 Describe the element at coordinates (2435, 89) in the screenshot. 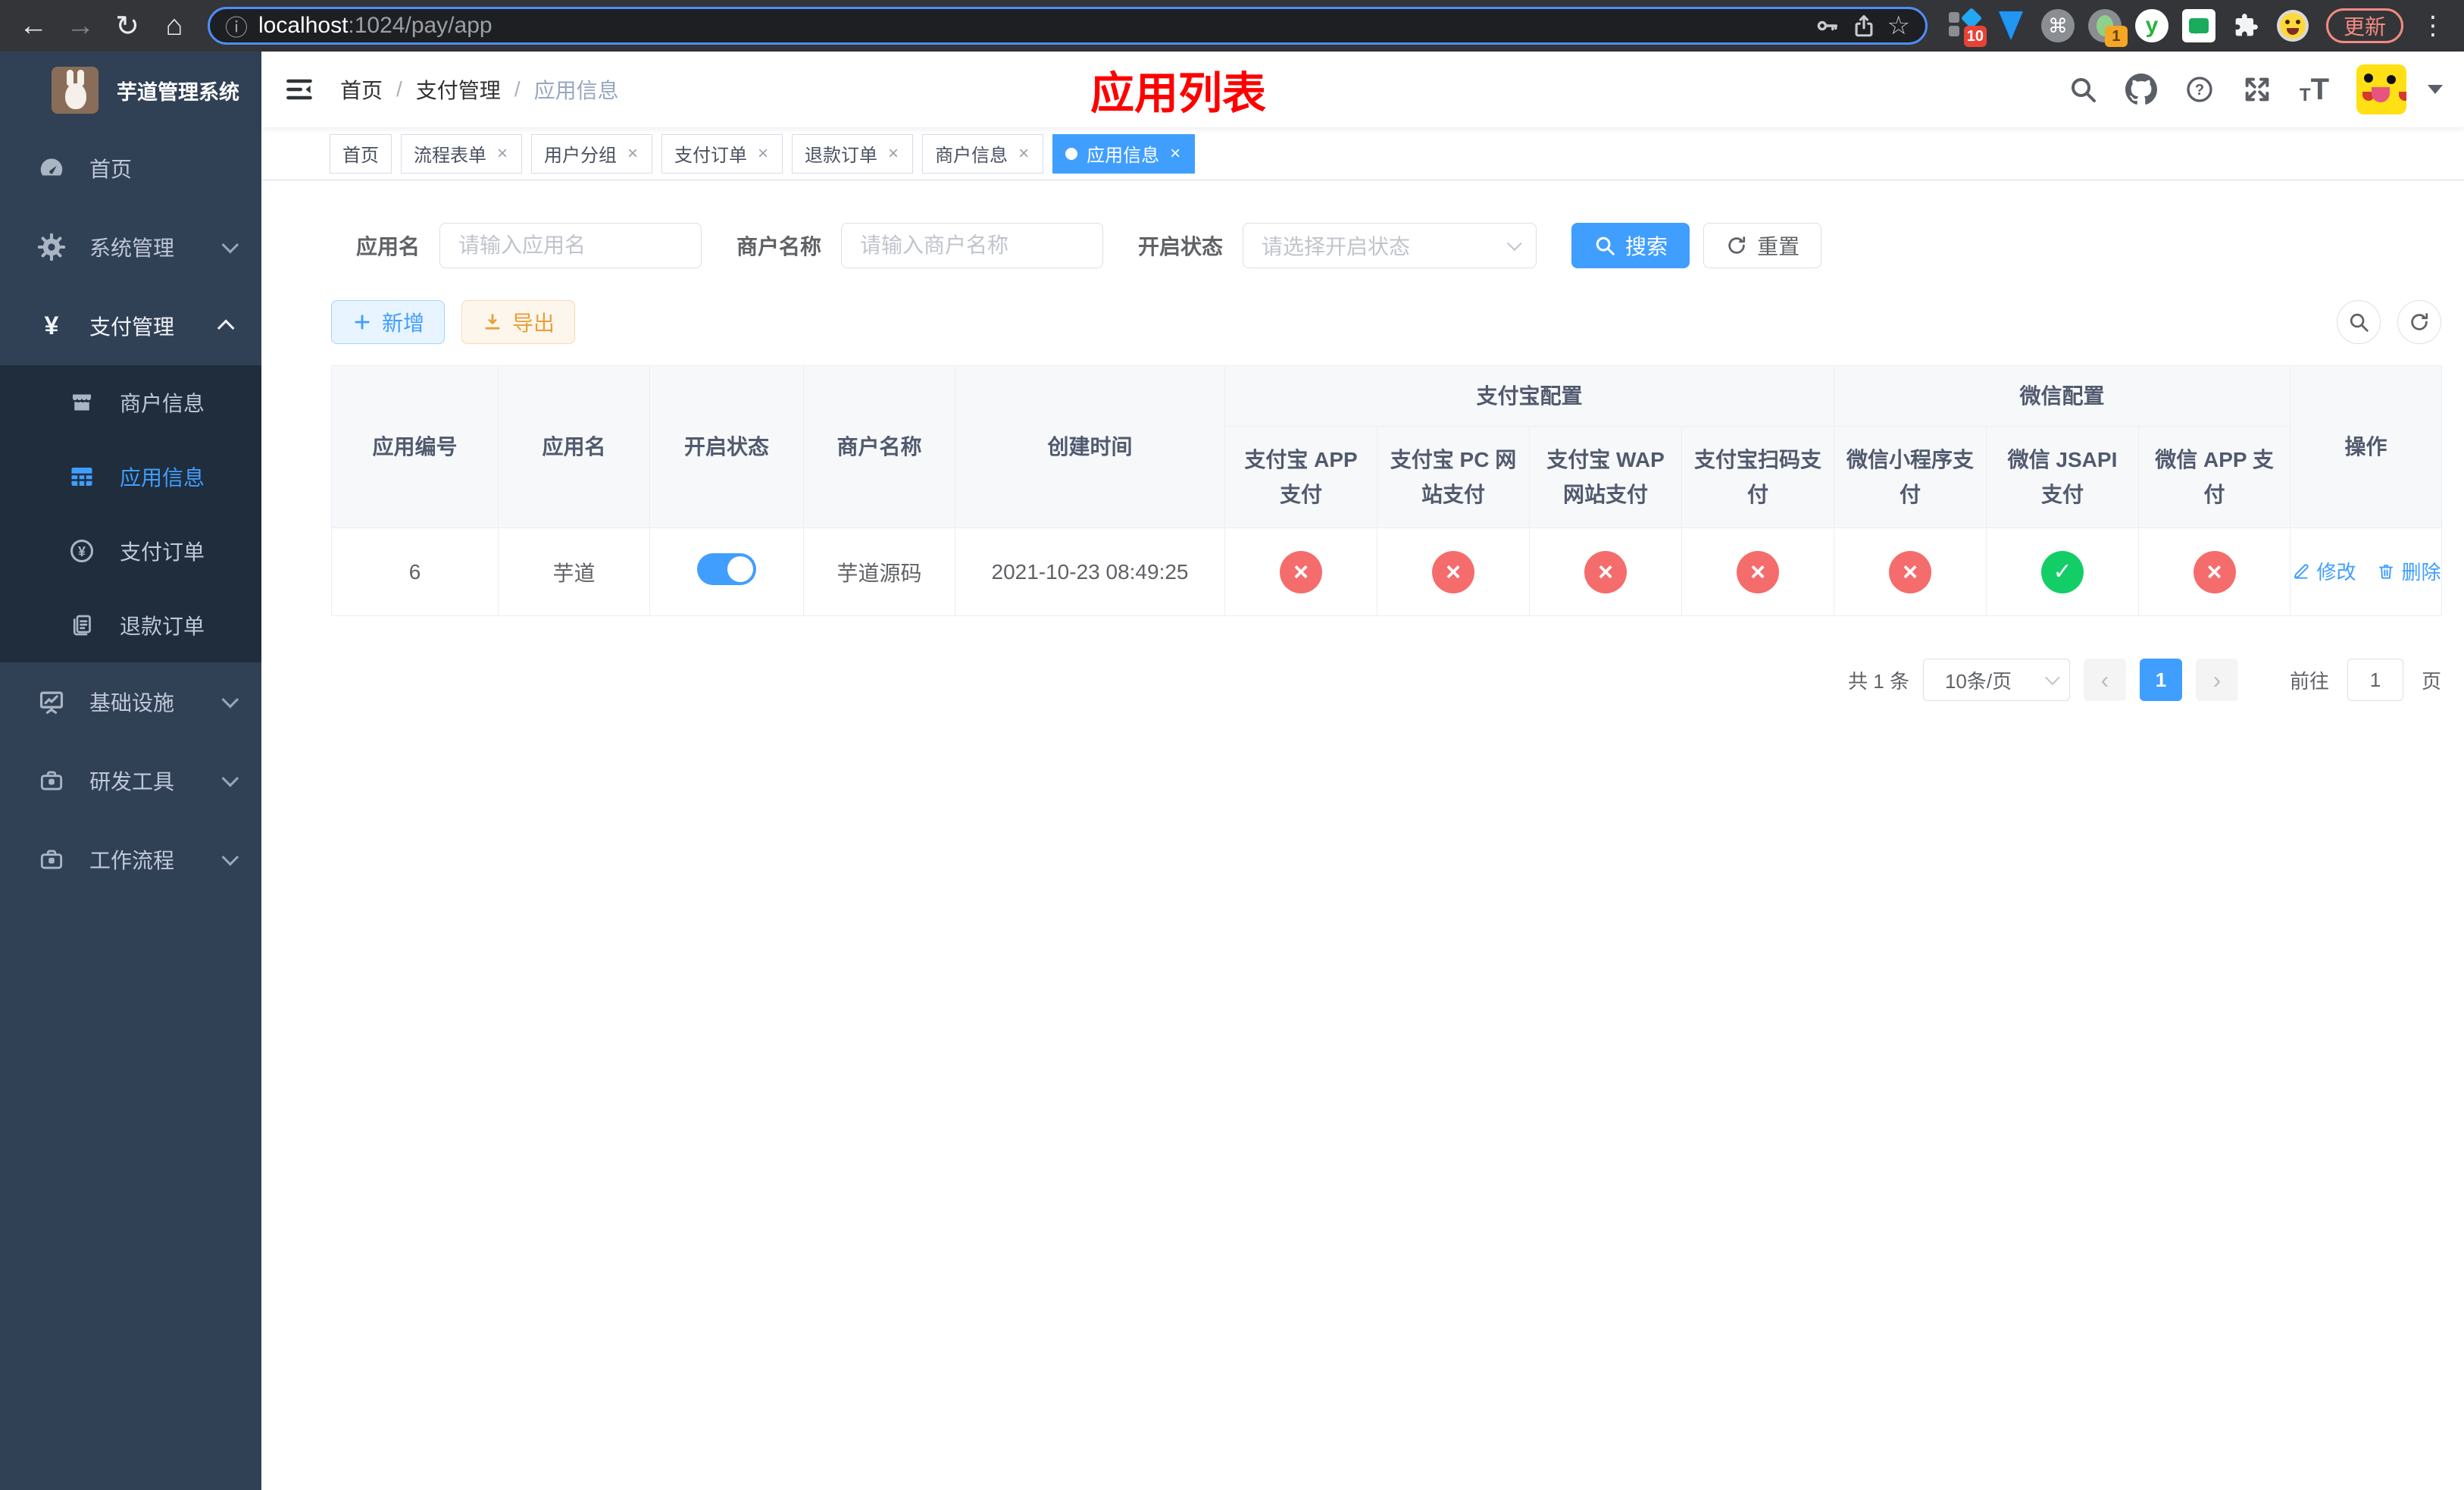

I see `user-menu-caret-icon` at that location.